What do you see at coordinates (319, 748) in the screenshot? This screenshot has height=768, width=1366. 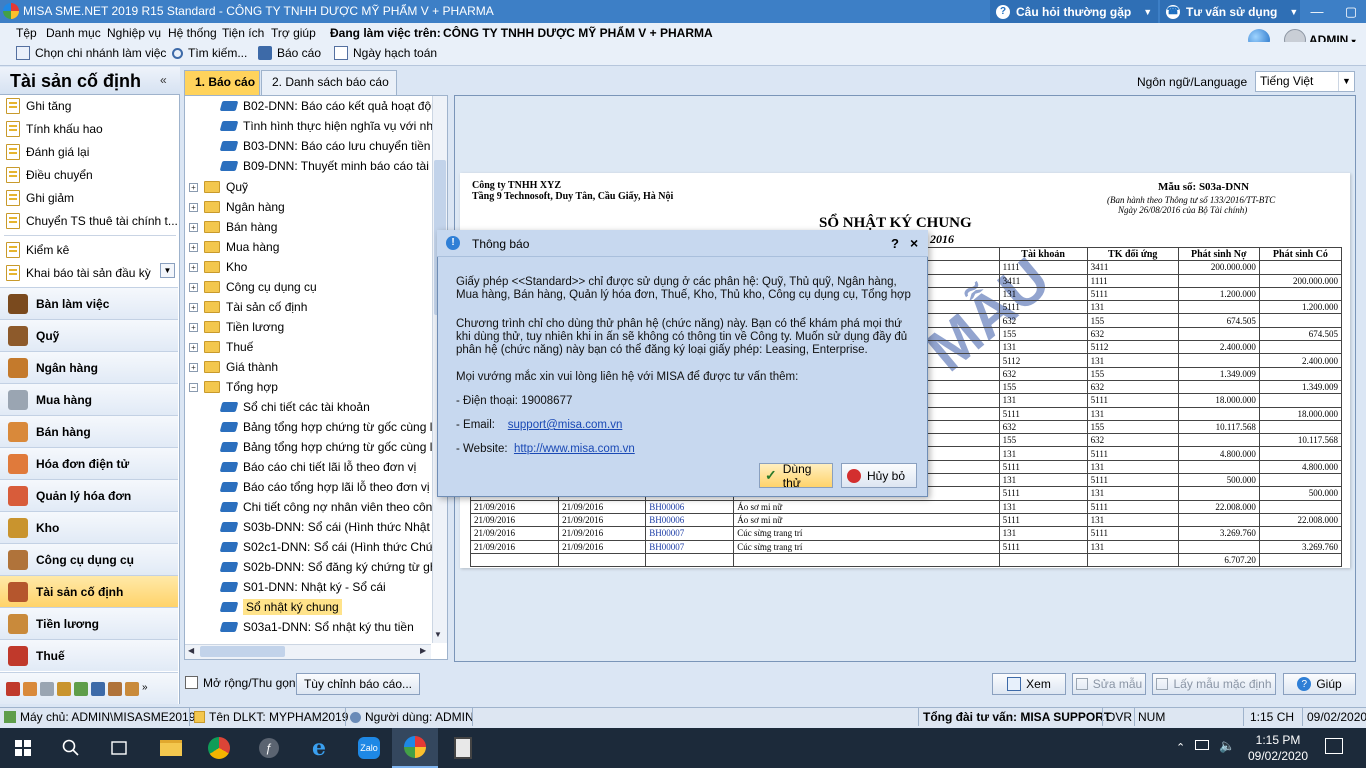 I see `internet-explorer-icon: e` at bounding box center [319, 748].